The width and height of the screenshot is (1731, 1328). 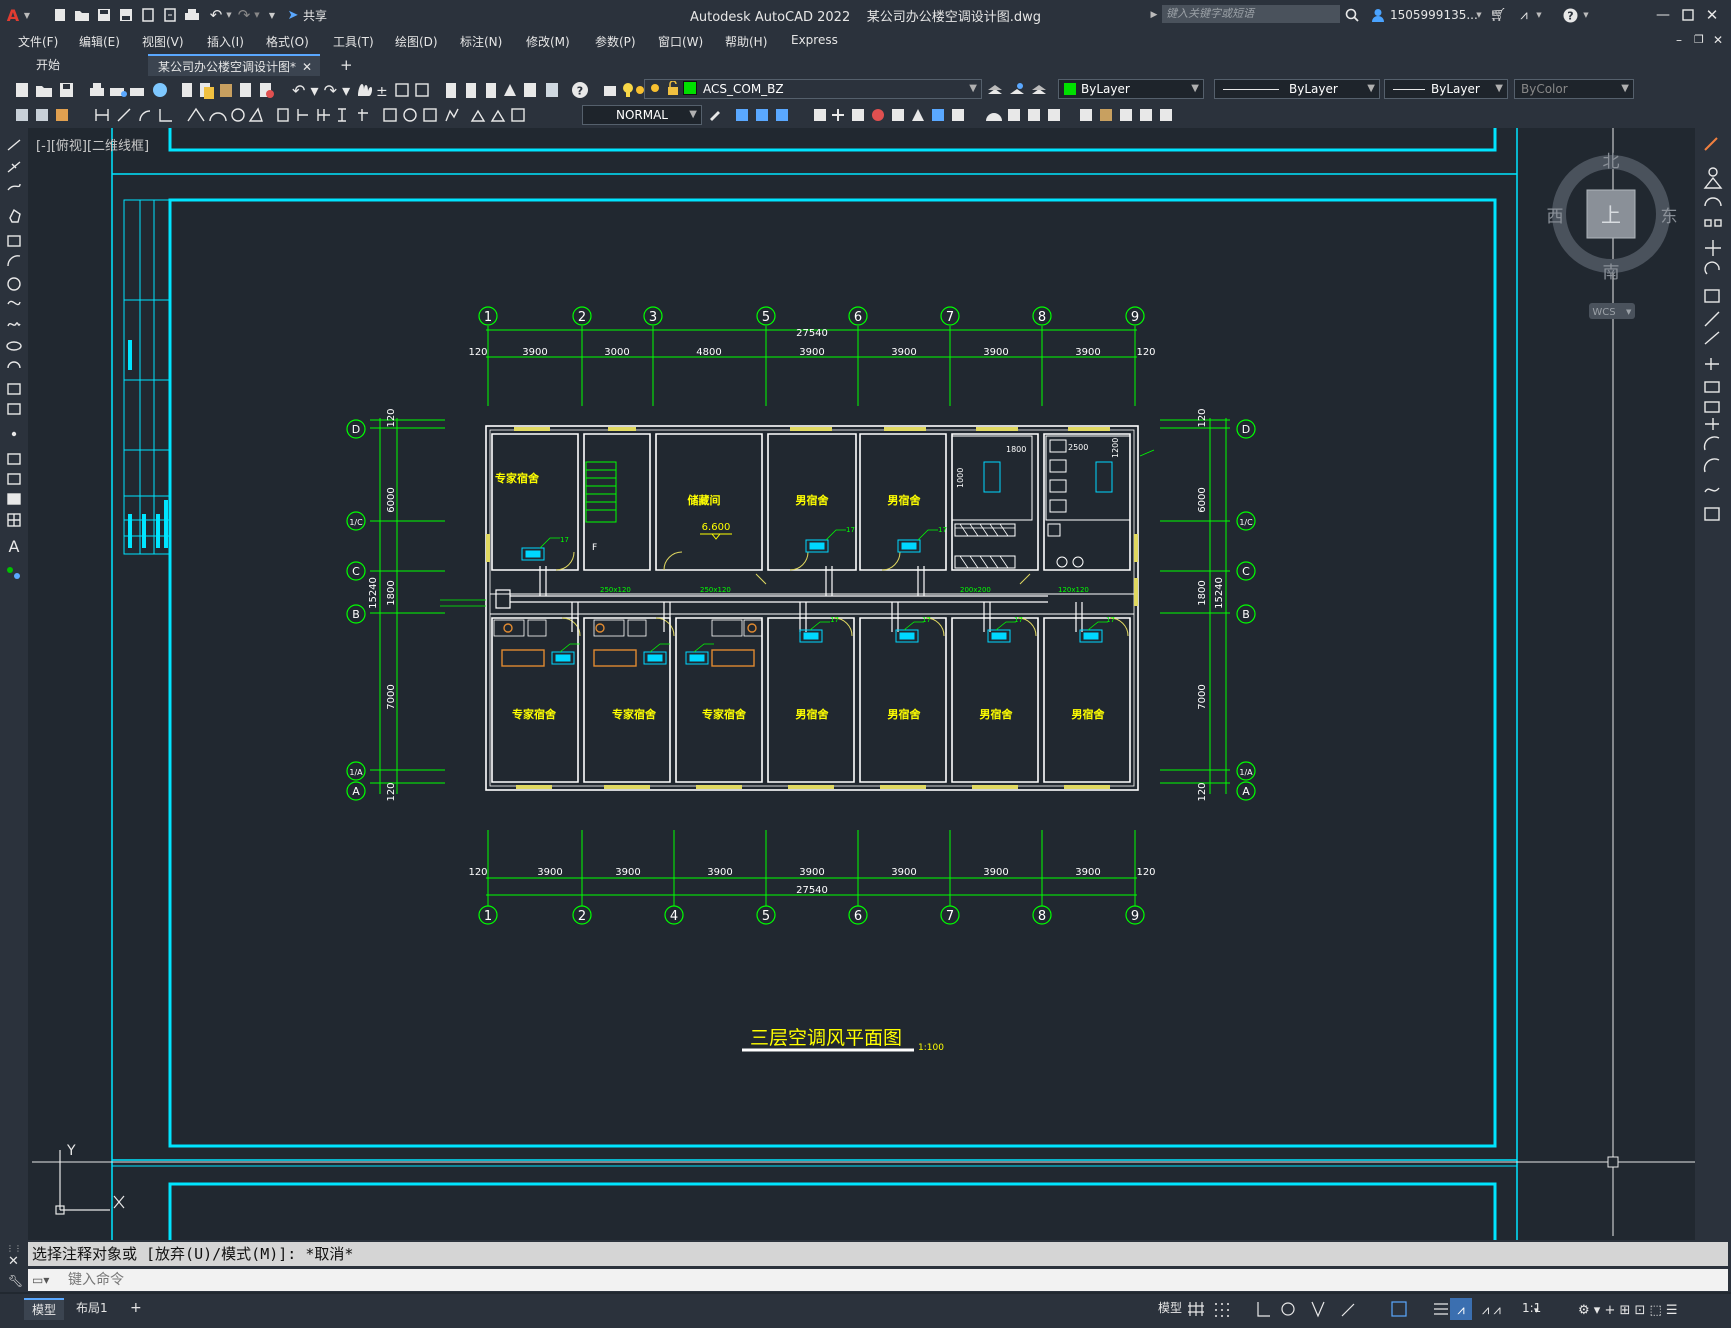 I want to click on menu-format: 格式(O), so click(x=287, y=41).